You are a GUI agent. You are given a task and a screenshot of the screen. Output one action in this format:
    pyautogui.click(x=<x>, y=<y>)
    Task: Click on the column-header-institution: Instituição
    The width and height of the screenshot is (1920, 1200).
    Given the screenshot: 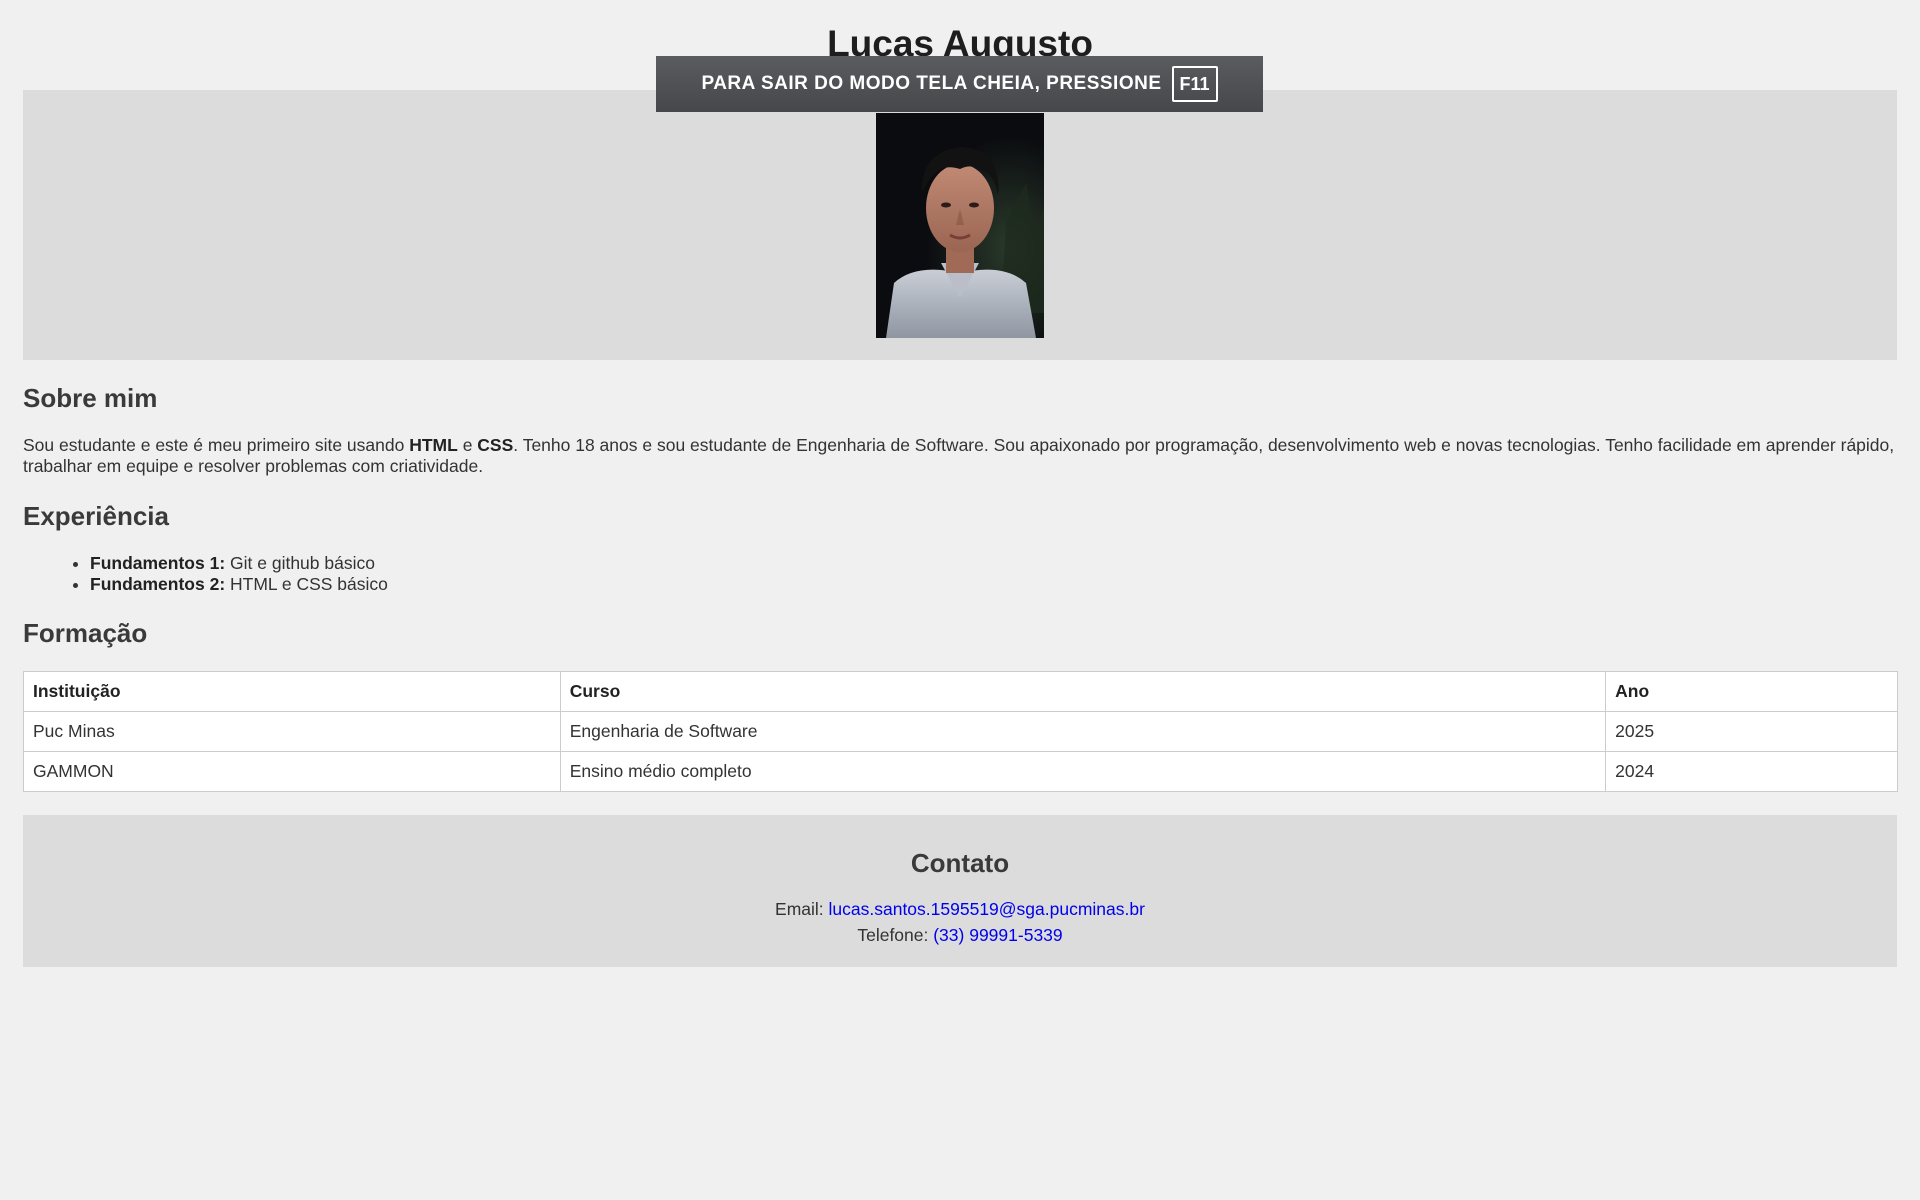 What is the action you would take?
    pyautogui.click(x=292, y=691)
    